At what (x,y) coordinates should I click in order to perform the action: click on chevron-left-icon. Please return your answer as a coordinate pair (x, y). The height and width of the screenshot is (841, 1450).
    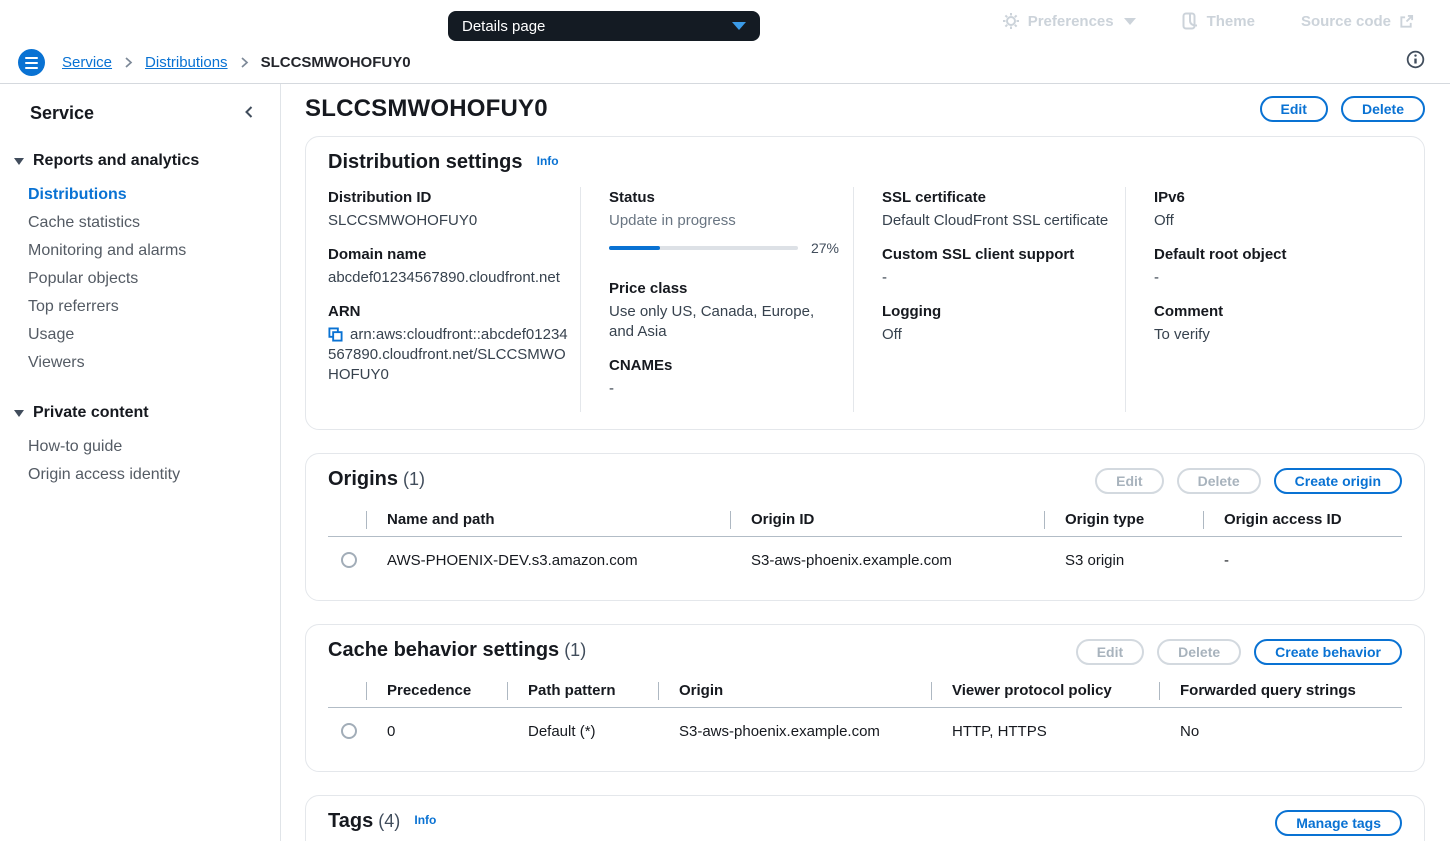
    Looking at the image, I should click on (249, 112).